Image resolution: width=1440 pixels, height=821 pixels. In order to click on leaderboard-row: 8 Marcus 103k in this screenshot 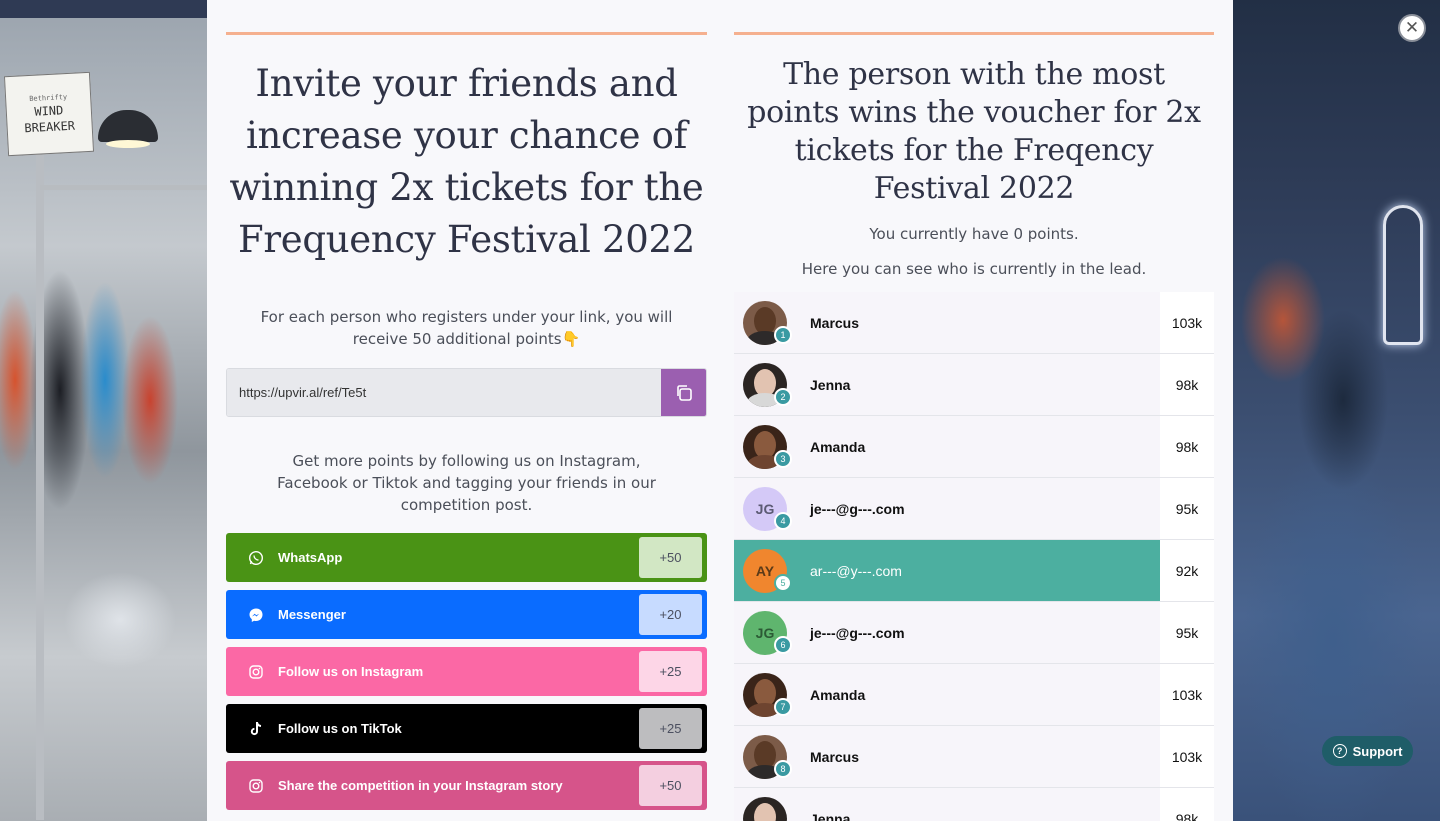, I will do `click(974, 757)`.